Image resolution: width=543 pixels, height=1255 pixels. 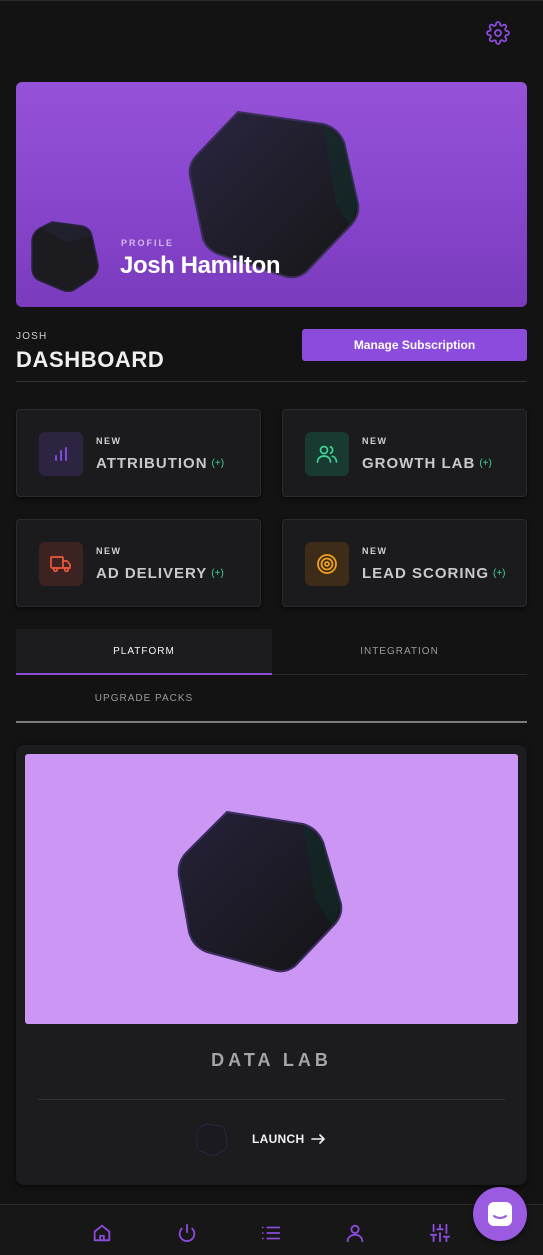 I want to click on chat-icon, so click(x=500, y=1214).